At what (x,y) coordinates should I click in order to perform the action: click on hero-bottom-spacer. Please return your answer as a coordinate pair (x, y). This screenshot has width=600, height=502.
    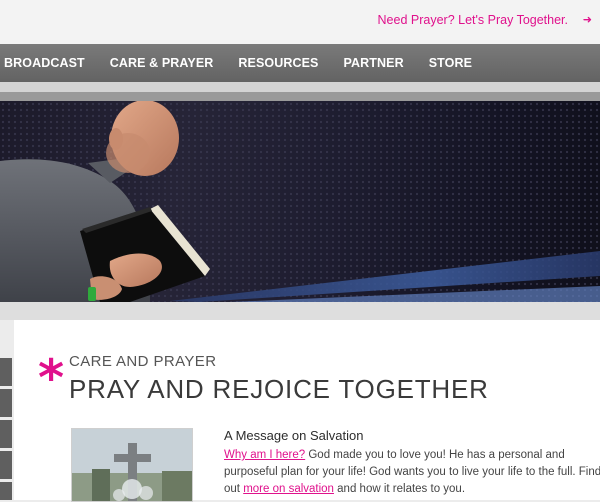
    Looking at the image, I should click on (300, 311).